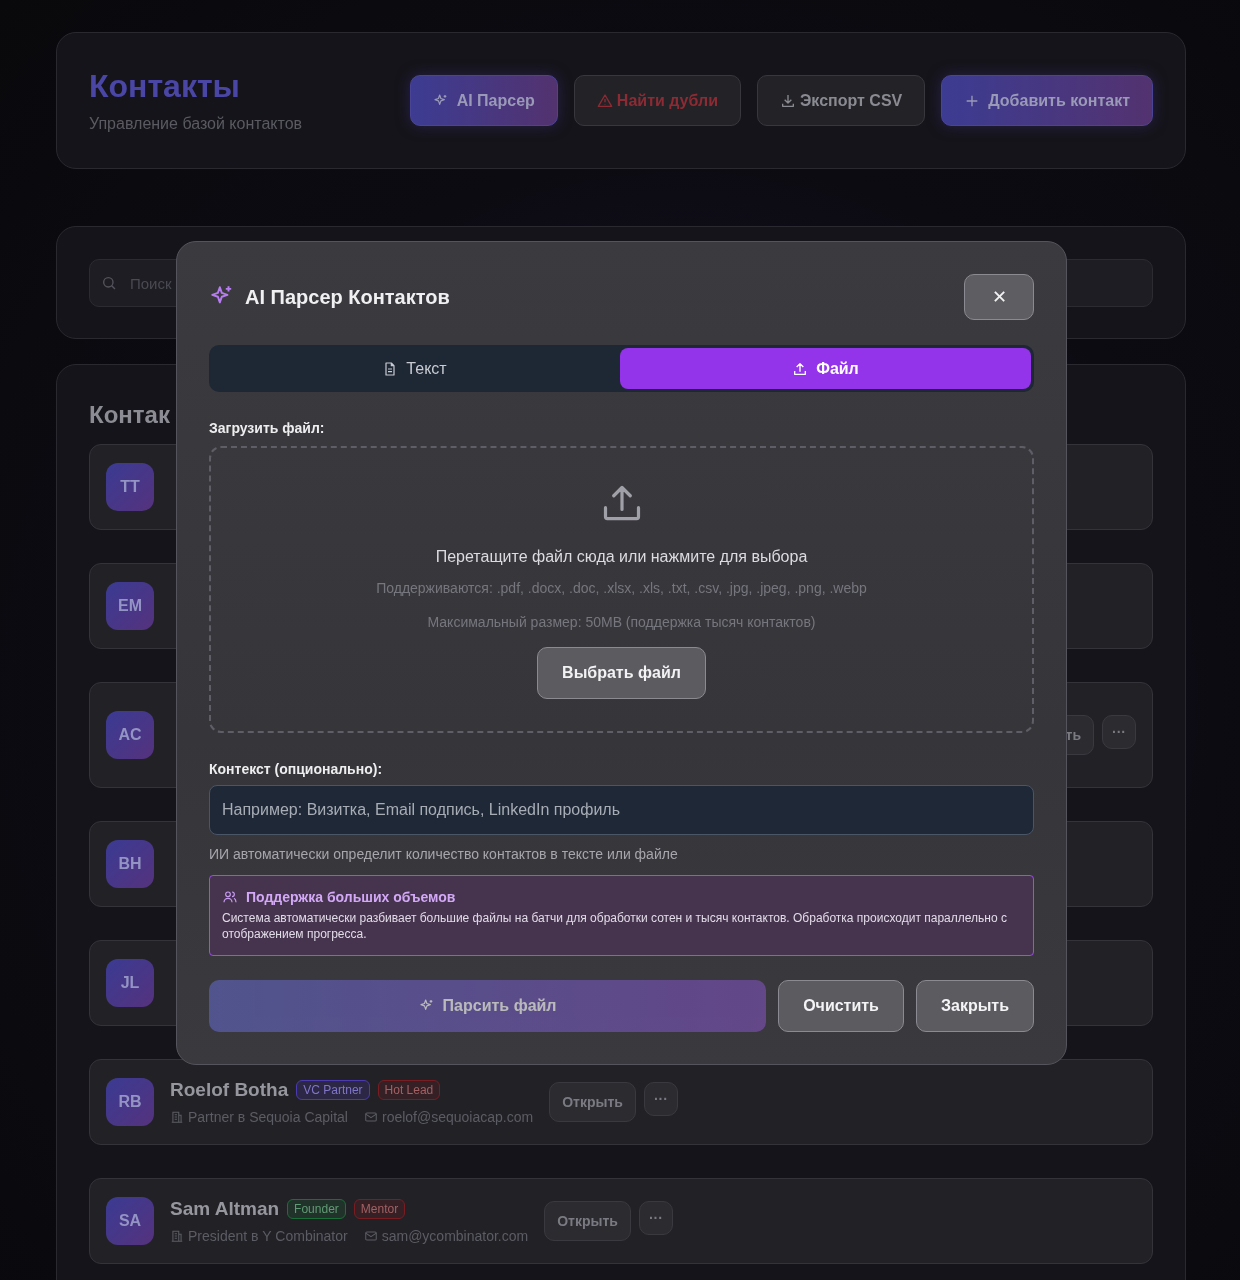 This screenshot has width=1240, height=1280. I want to click on toolbar-button: Экспорт CSV, so click(841, 100).